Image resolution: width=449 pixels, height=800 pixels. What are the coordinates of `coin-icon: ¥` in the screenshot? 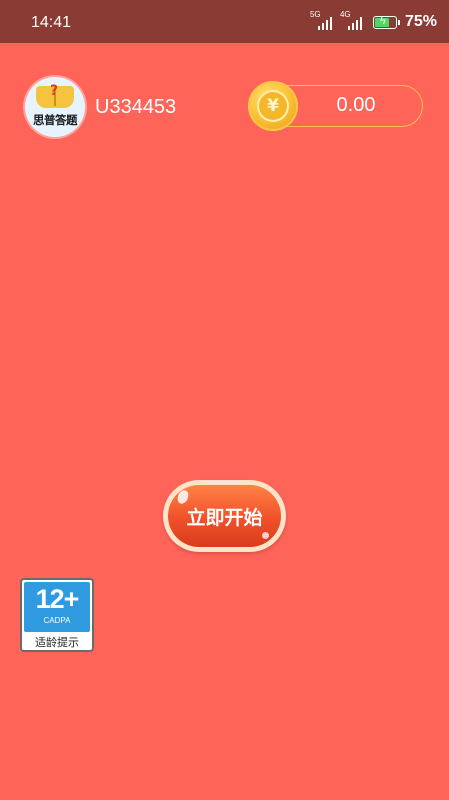 It's located at (273, 106).